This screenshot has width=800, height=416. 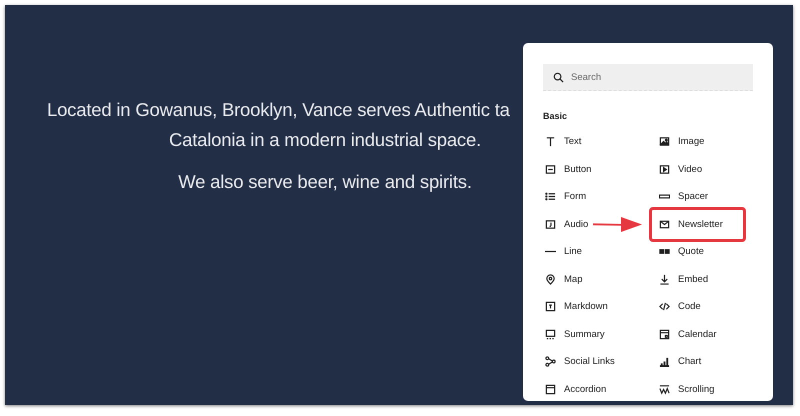 I want to click on code-icon, so click(x=664, y=306).